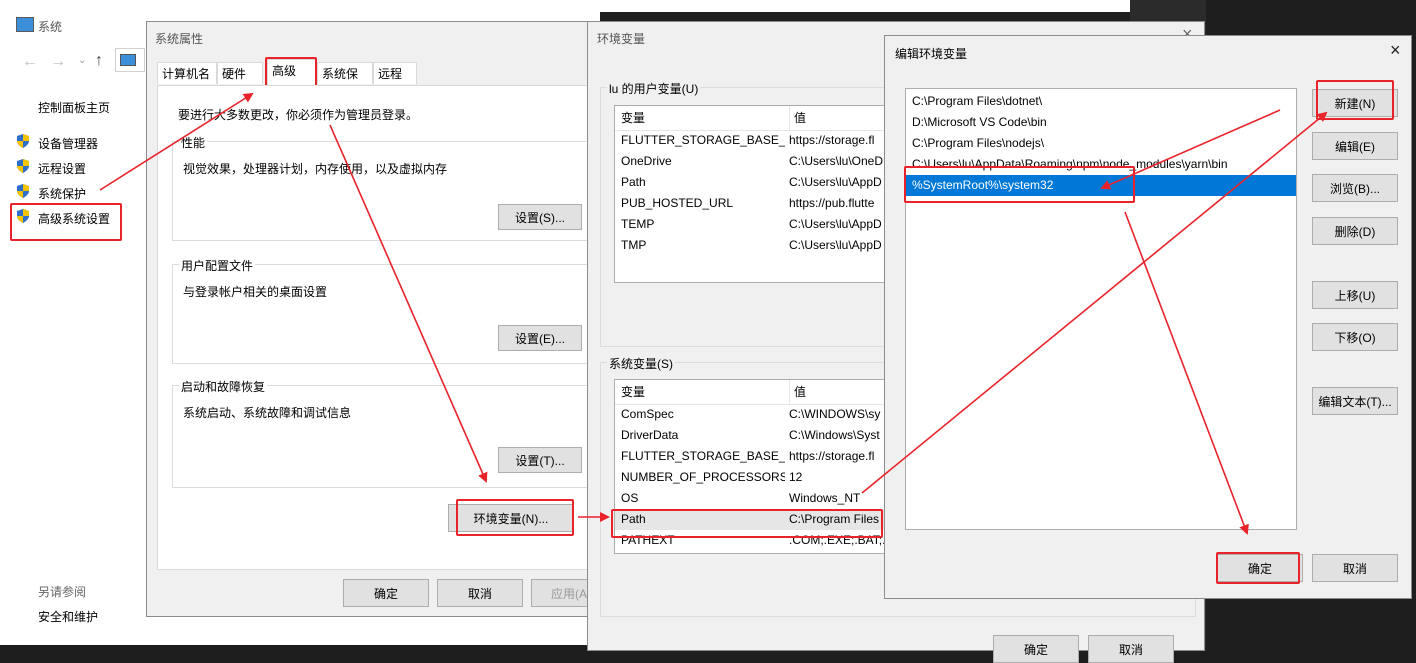 The width and height of the screenshot is (1416, 663). What do you see at coordinates (1355, 146) in the screenshot?
I see `edit-button: 编辑(E)` at bounding box center [1355, 146].